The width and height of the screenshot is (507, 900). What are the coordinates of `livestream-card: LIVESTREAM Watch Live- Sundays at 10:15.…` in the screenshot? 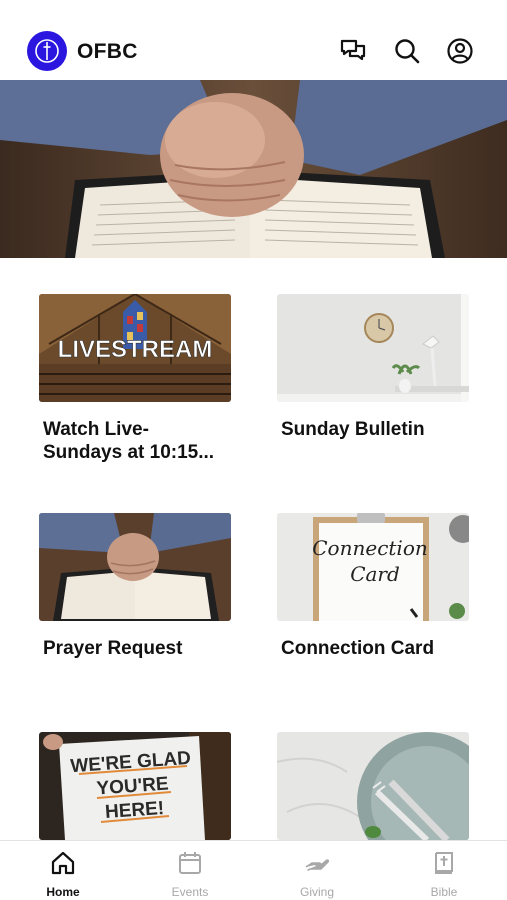 It's located at (135, 379).